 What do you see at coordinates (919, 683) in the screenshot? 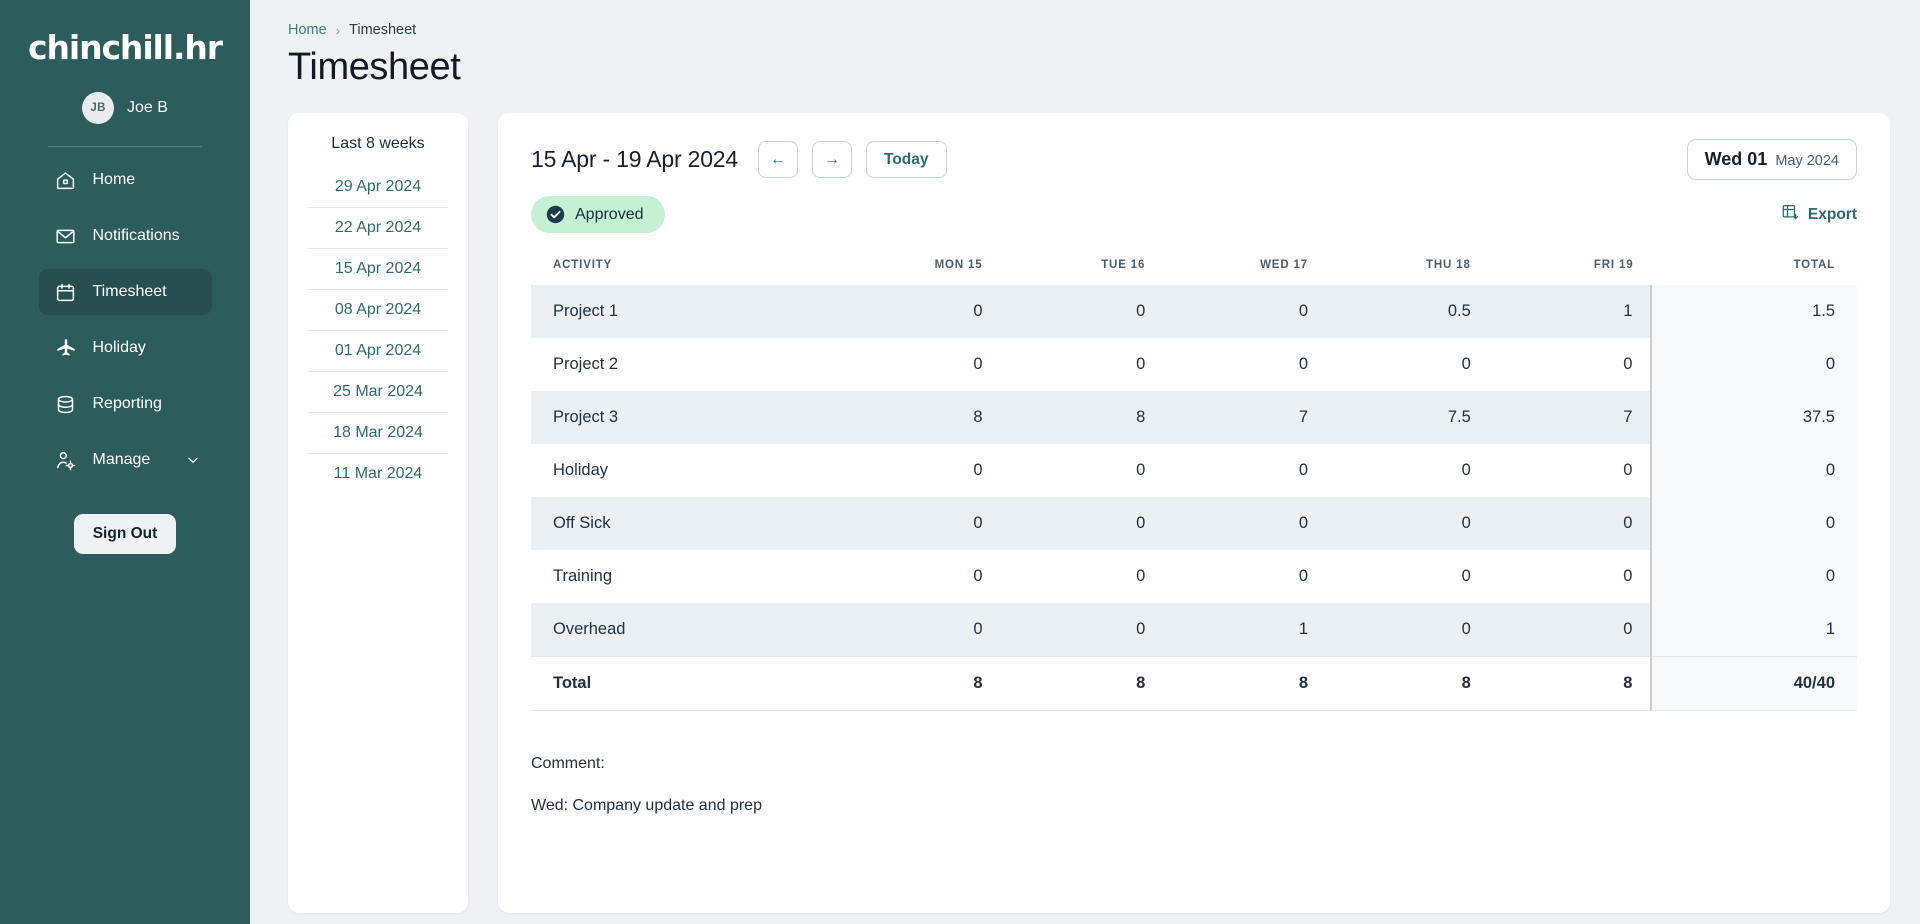
I see `cell-total-mon: 8` at bounding box center [919, 683].